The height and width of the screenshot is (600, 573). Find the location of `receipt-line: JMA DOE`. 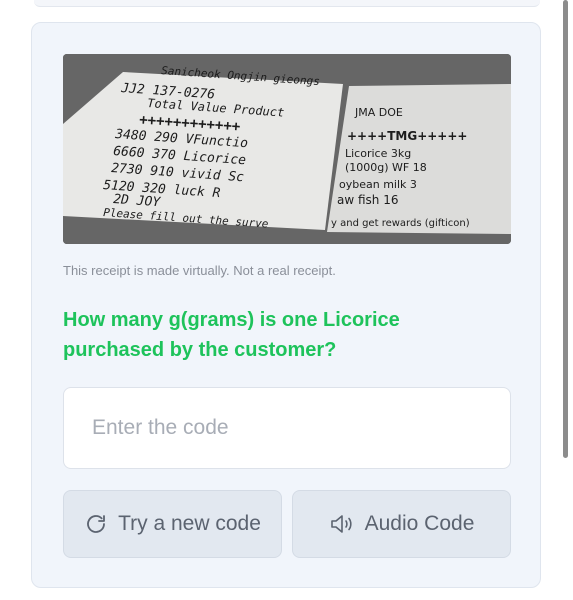

receipt-line: JMA DOE is located at coordinates (378, 112).